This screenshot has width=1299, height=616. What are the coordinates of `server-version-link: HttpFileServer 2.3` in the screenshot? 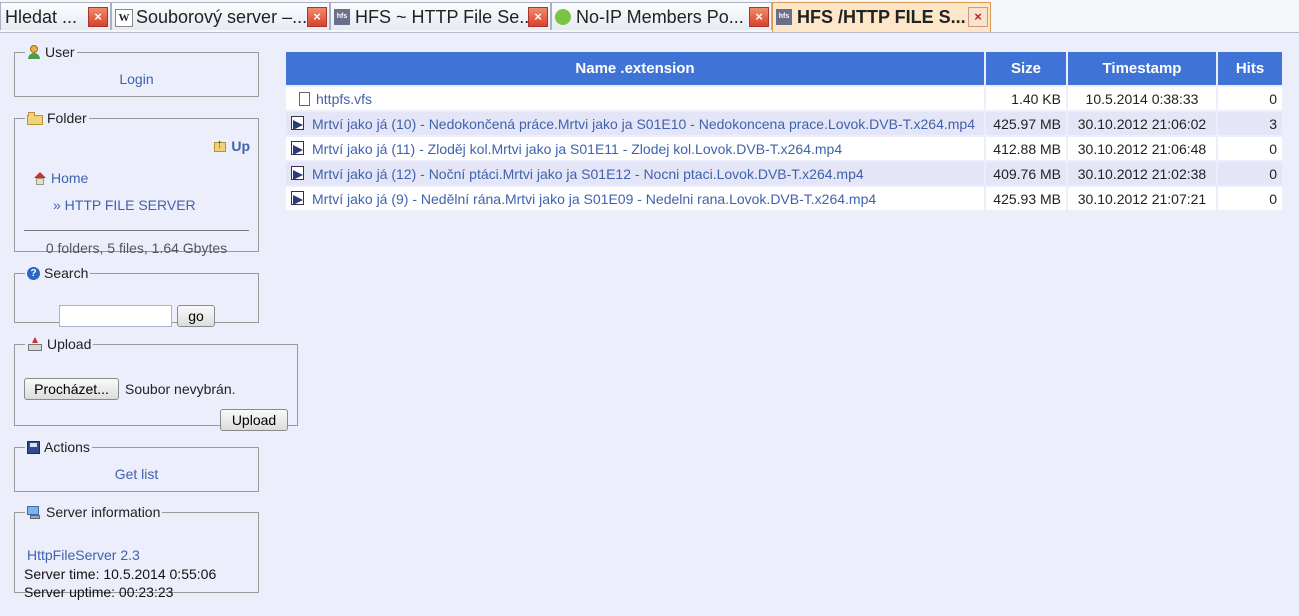 It's located at (83, 555).